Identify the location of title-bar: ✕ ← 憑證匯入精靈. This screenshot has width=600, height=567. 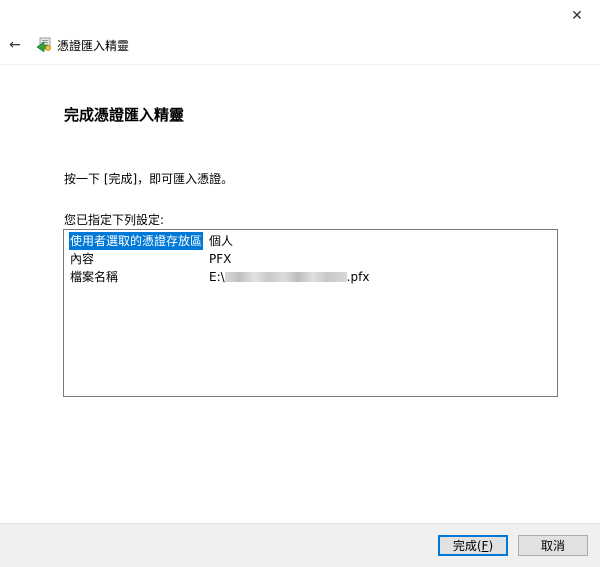
(300, 32).